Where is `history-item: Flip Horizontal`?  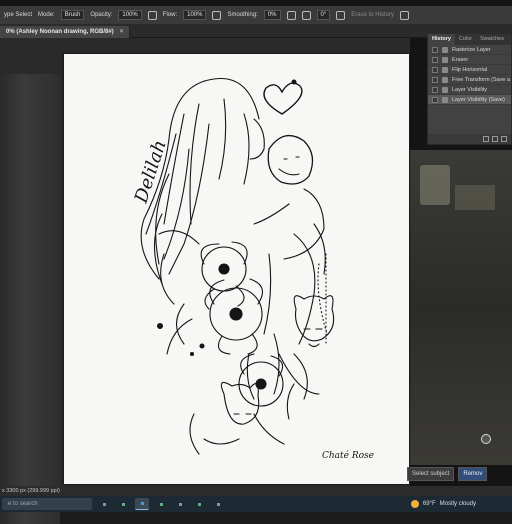 history-item: Flip Horizontal is located at coordinates (469, 70).